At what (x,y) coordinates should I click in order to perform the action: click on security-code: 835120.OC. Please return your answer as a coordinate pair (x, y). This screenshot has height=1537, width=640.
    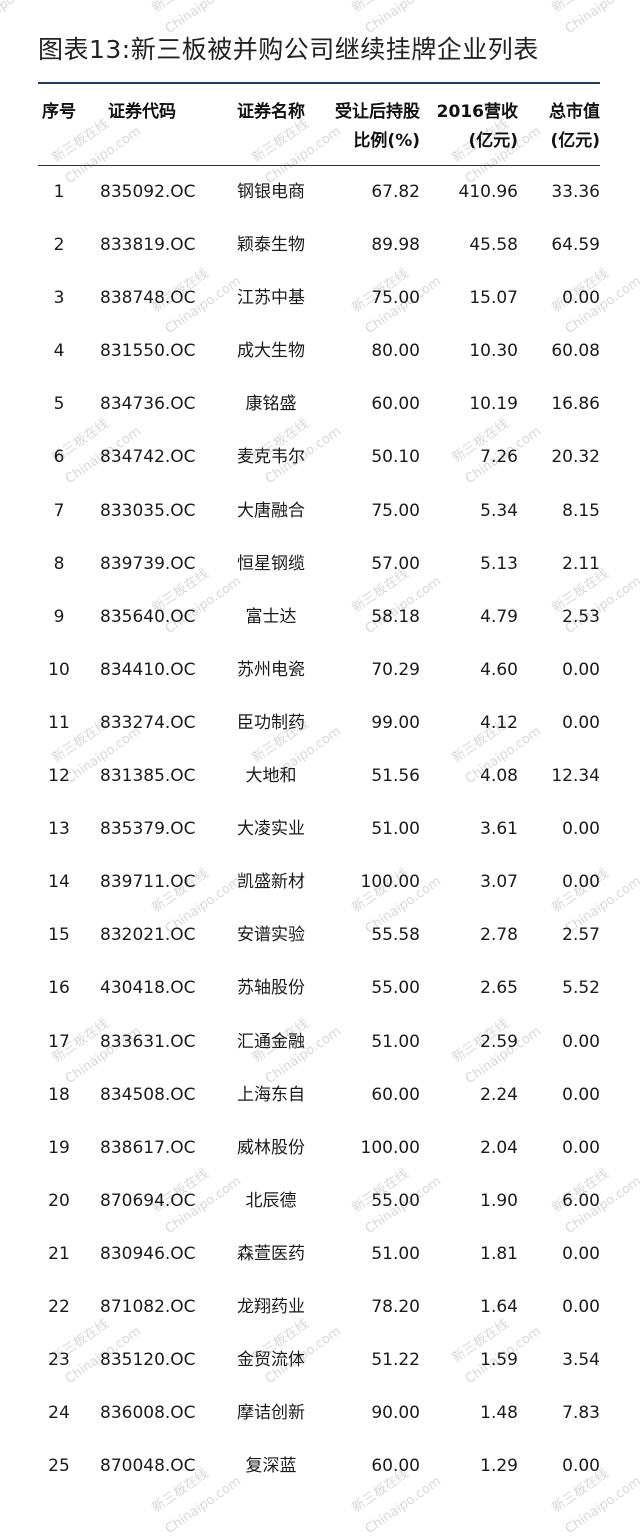
    Looking at the image, I should click on (148, 1360).